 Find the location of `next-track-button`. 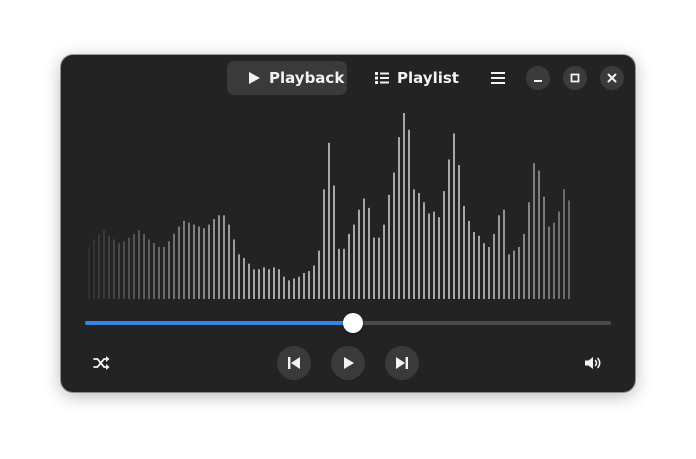

next-track-button is located at coordinates (402, 363).